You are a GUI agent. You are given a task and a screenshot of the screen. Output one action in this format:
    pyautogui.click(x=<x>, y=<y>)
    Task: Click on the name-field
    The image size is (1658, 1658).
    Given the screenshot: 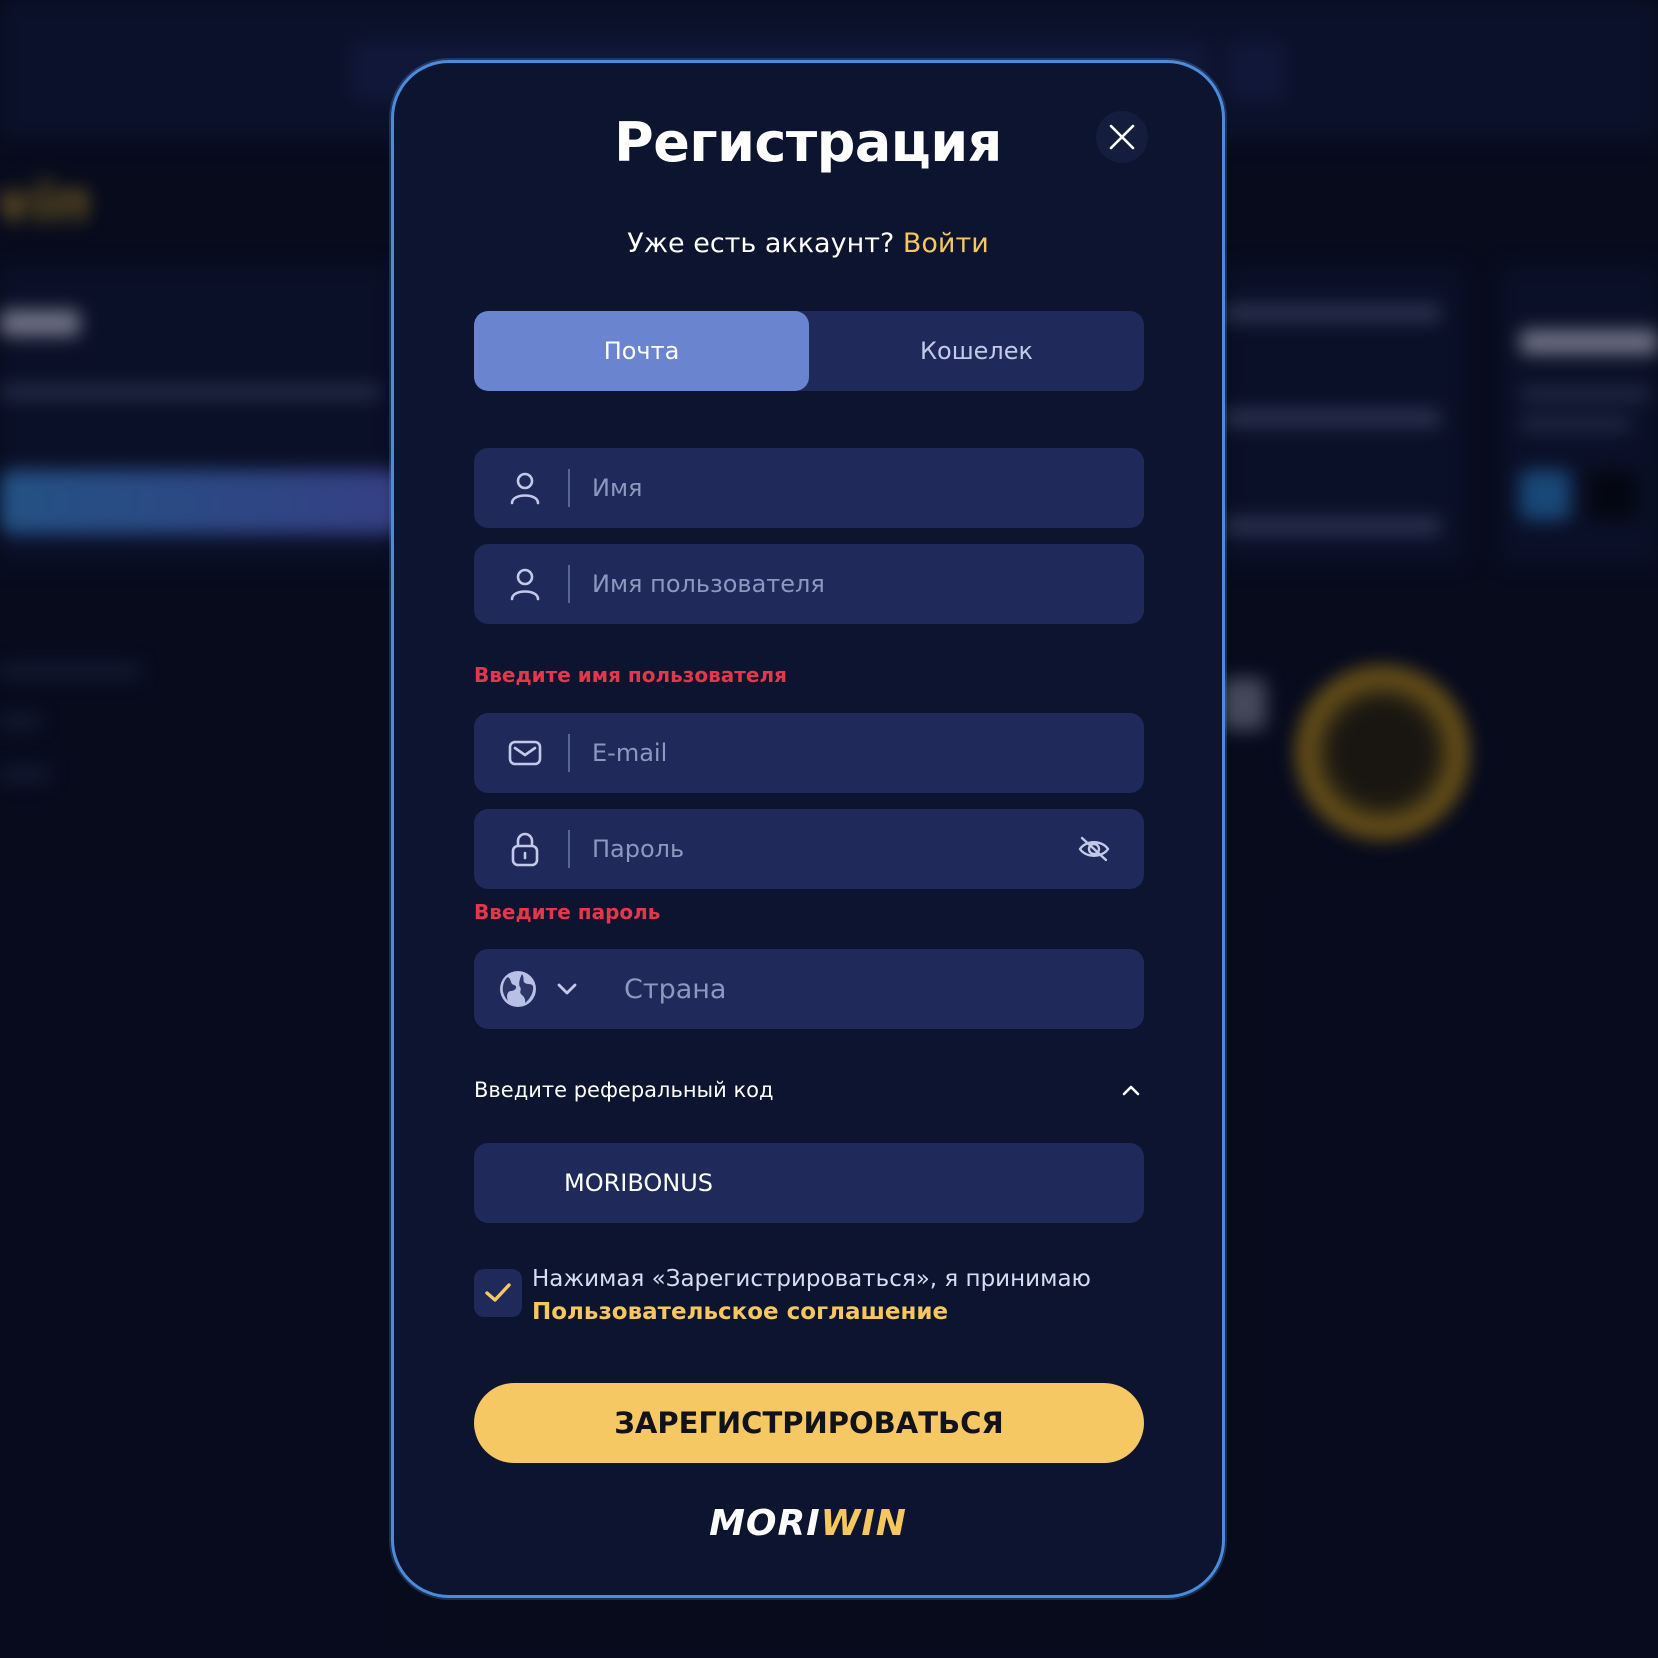 What is the action you would take?
    pyautogui.click(x=809, y=488)
    